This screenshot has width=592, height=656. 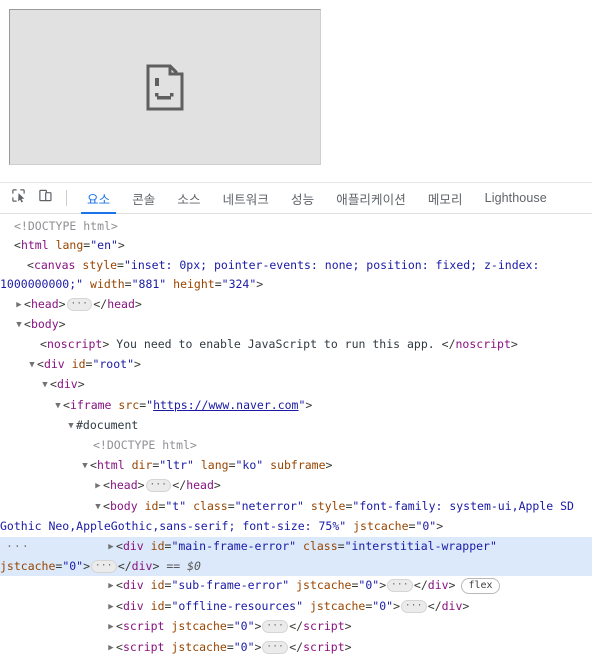 I want to click on dom-node-doctype: <!DOCTYPE html>, so click(x=296, y=226).